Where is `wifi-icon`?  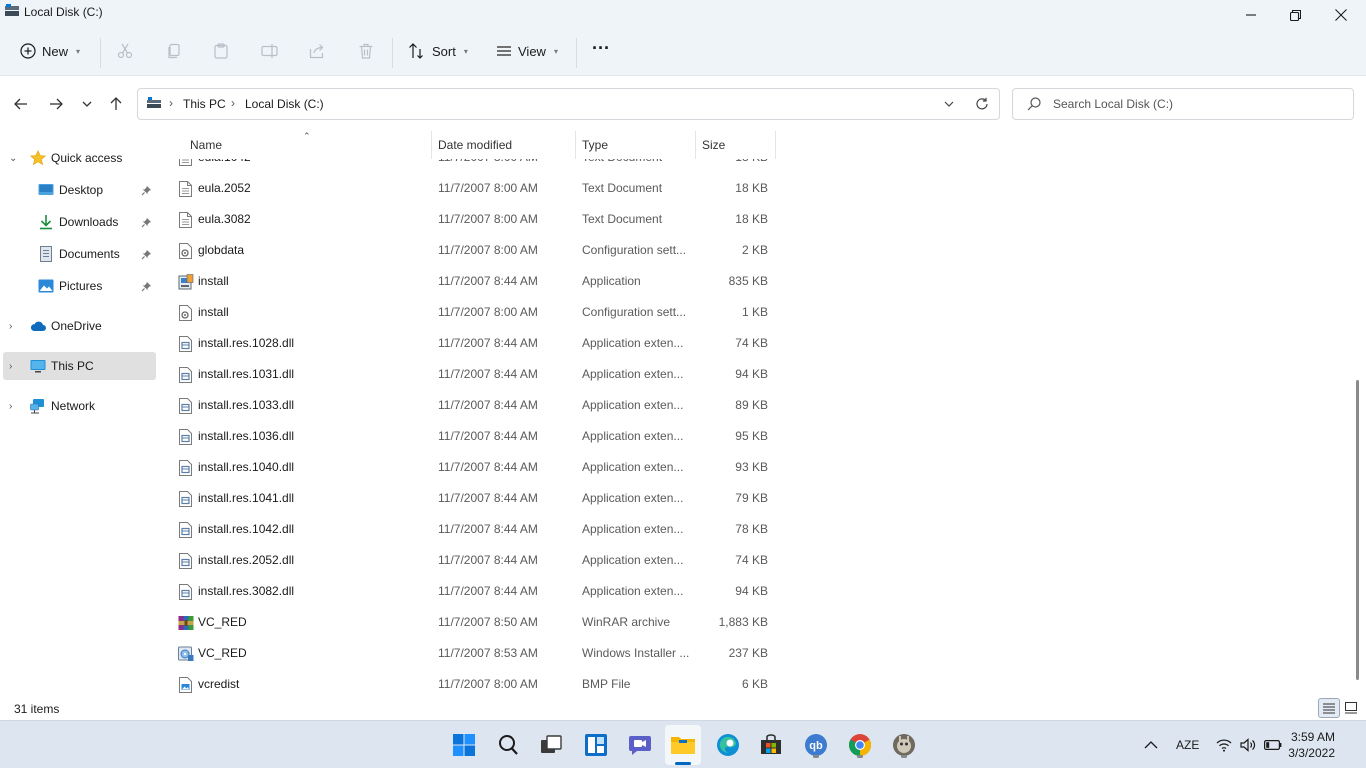 wifi-icon is located at coordinates (1224, 745).